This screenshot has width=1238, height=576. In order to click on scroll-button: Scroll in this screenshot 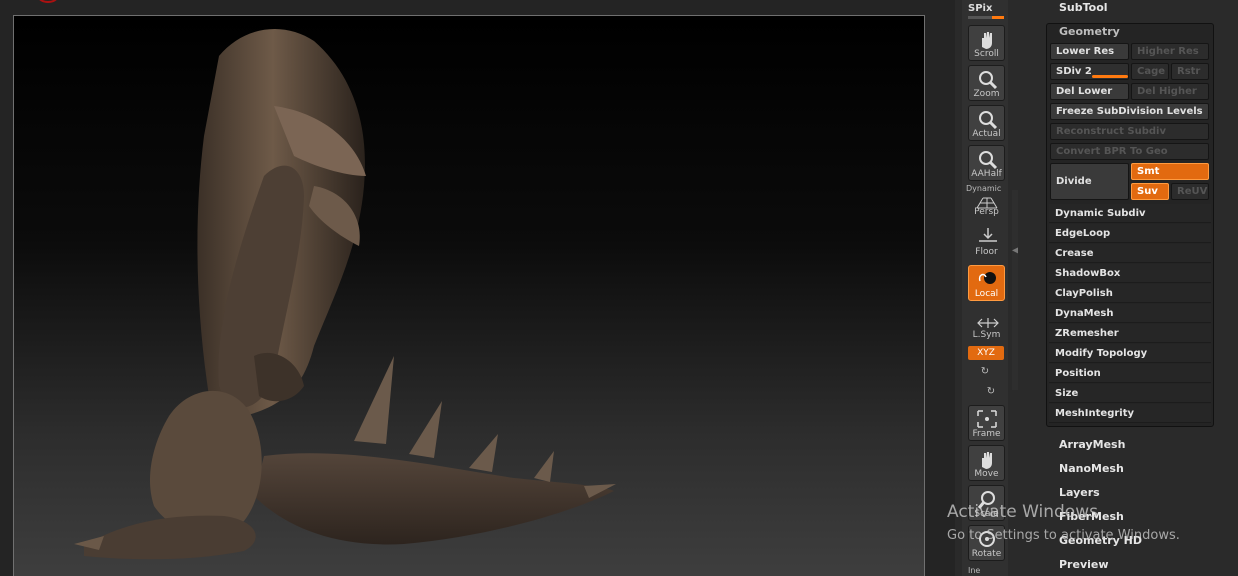, I will do `click(986, 43)`.